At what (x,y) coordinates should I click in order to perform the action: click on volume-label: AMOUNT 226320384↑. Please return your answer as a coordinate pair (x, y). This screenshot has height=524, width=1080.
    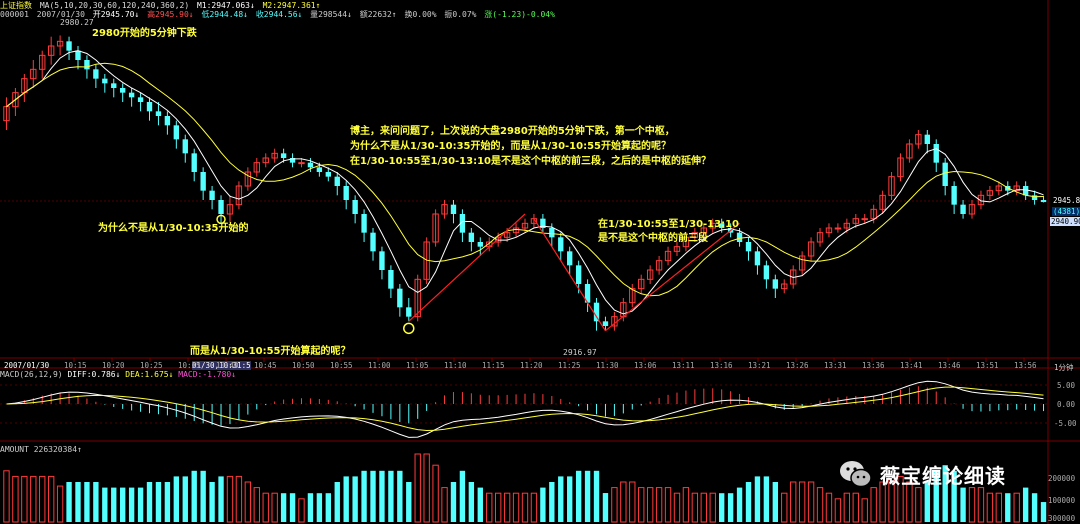
    Looking at the image, I should click on (41, 449).